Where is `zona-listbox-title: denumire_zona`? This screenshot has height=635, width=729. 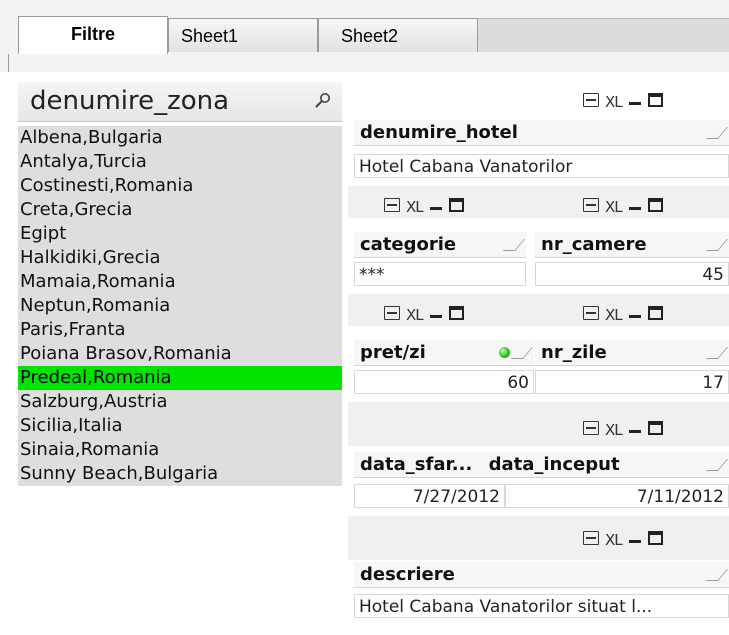
zona-listbox-title: denumire_zona is located at coordinates (130, 101).